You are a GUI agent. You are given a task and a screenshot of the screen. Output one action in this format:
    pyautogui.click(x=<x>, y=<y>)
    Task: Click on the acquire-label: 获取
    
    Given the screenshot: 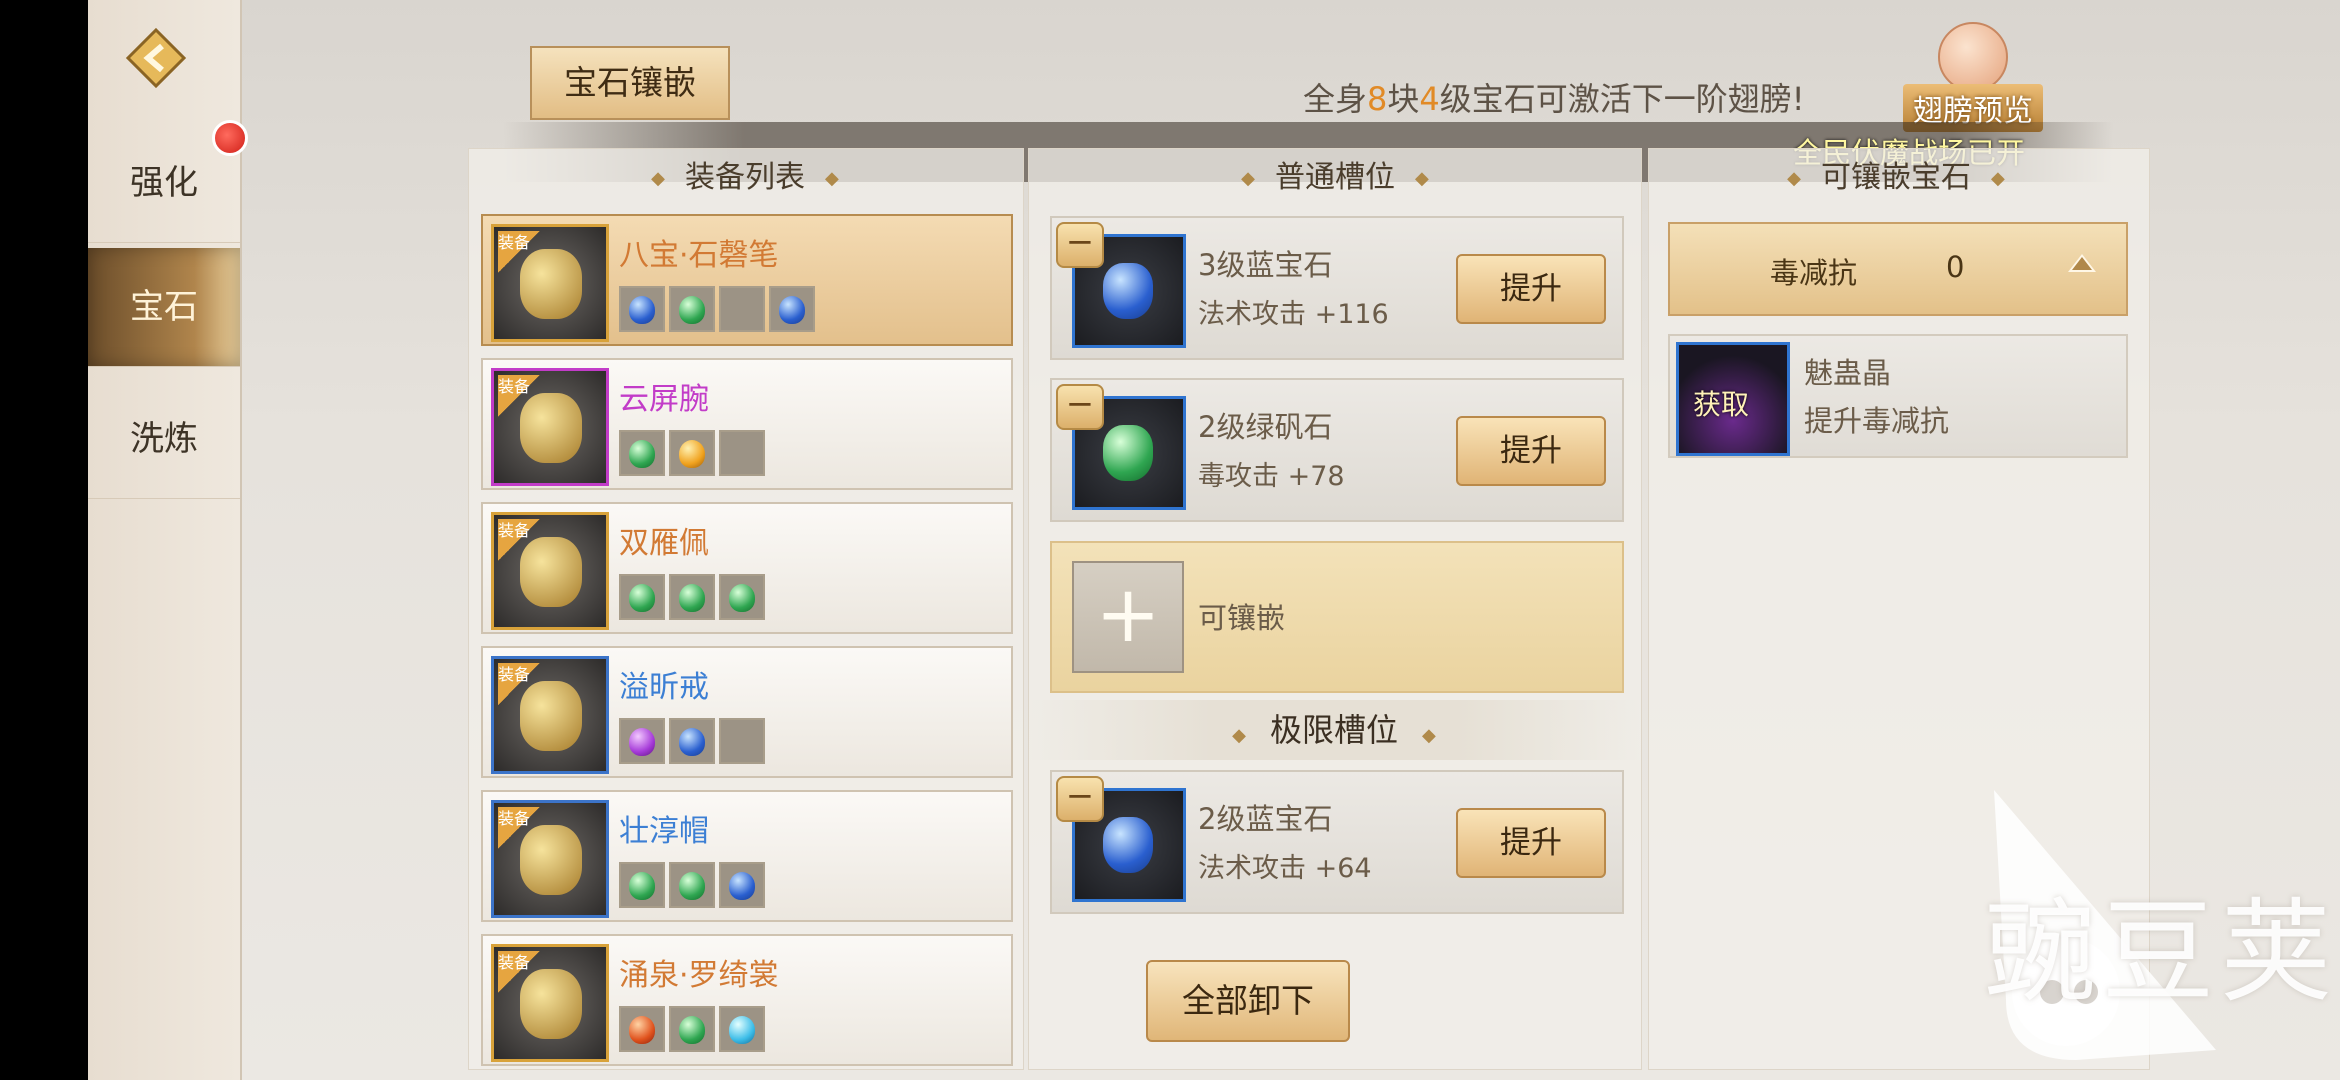 What is the action you would take?
    pyautogui.click(x=1721, y=404)
    